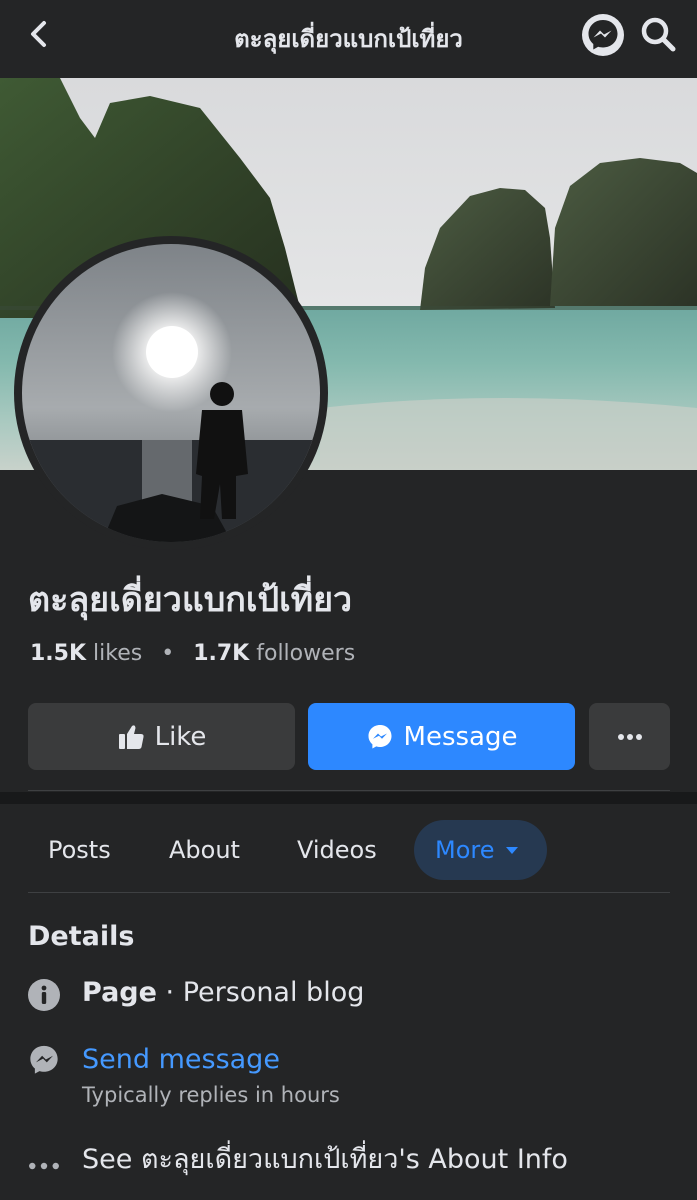  What do you see at coordinates (337, 850) in the screenshot?
I see `tab-videos: Videos` at bounding box center [337, 850].